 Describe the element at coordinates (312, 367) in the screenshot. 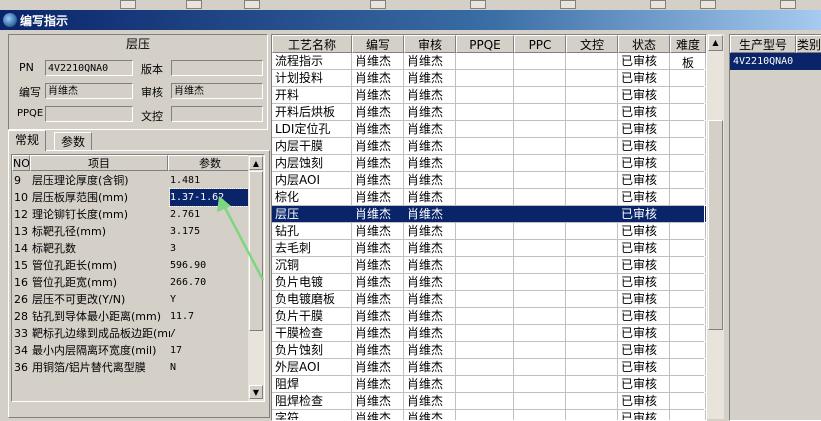

I see `process-name-cell: 外层AOI` at that location.